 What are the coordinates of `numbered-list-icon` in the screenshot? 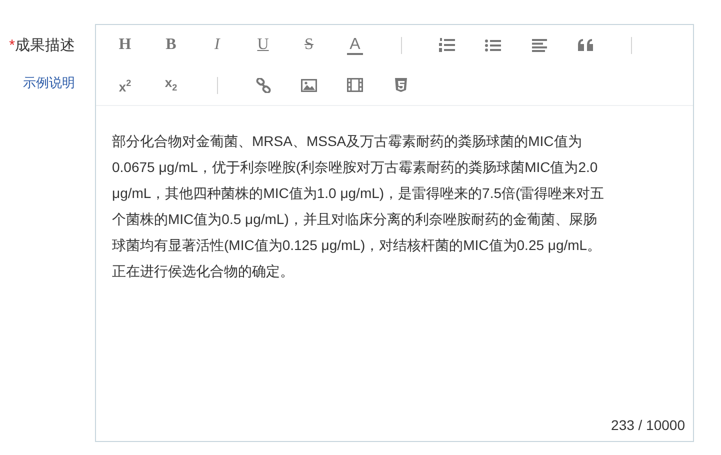 It's located at (447, 45).